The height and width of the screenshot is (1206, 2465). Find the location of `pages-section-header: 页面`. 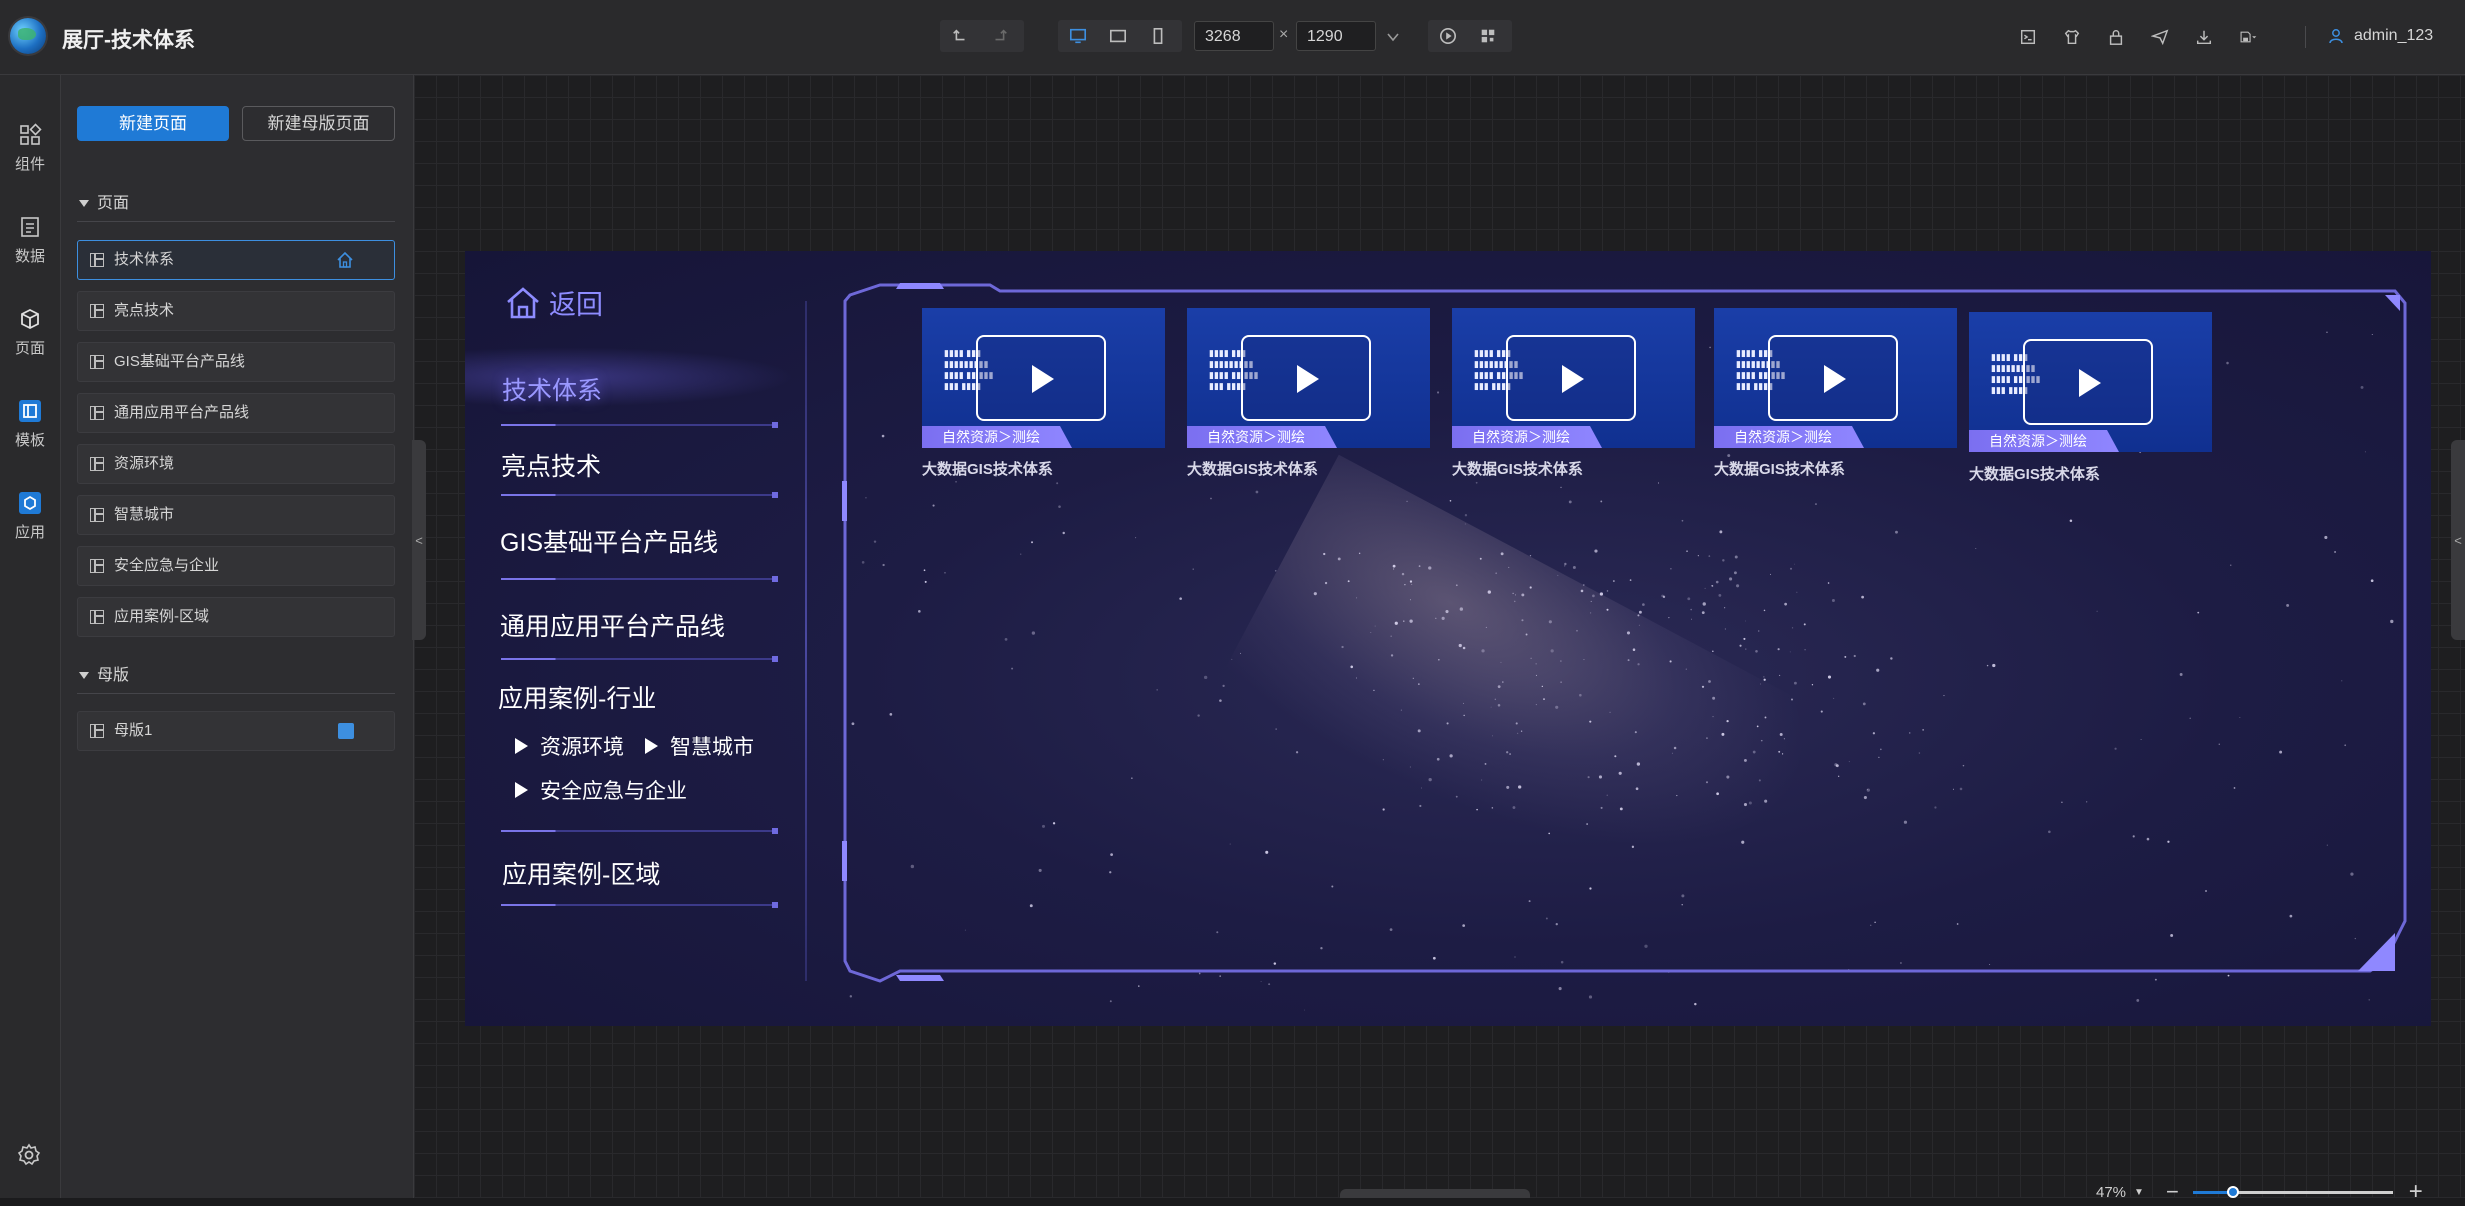

pages-section-header: 页面 is located at coordinates (104, 201).